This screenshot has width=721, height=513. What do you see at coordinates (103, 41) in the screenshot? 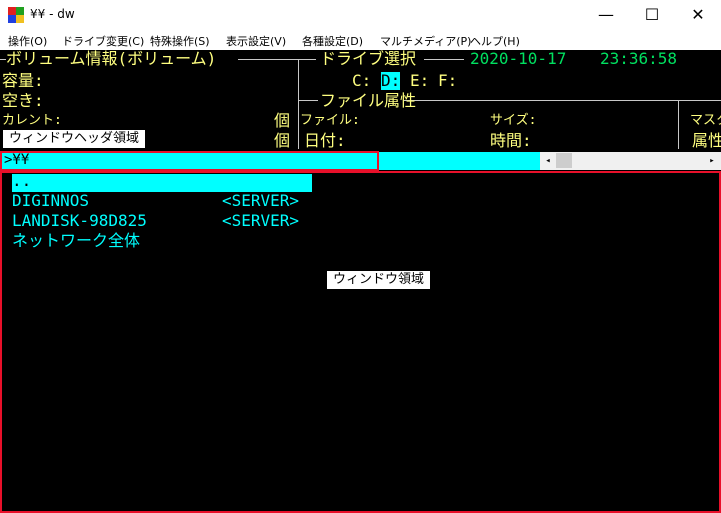
I see `menu-drive-change: ドライブ変更(C)` at bounding box center [103, 41].